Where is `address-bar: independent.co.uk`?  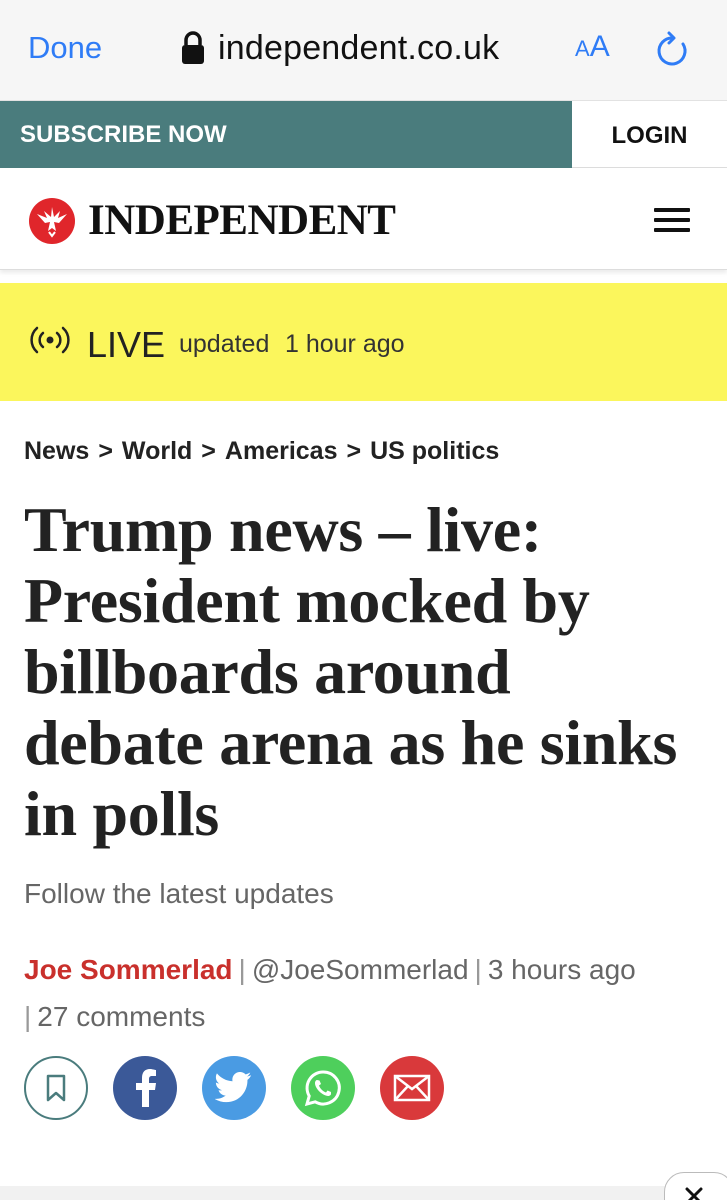
address-bar: independent.co.uk is located at coordinates (339, 48).